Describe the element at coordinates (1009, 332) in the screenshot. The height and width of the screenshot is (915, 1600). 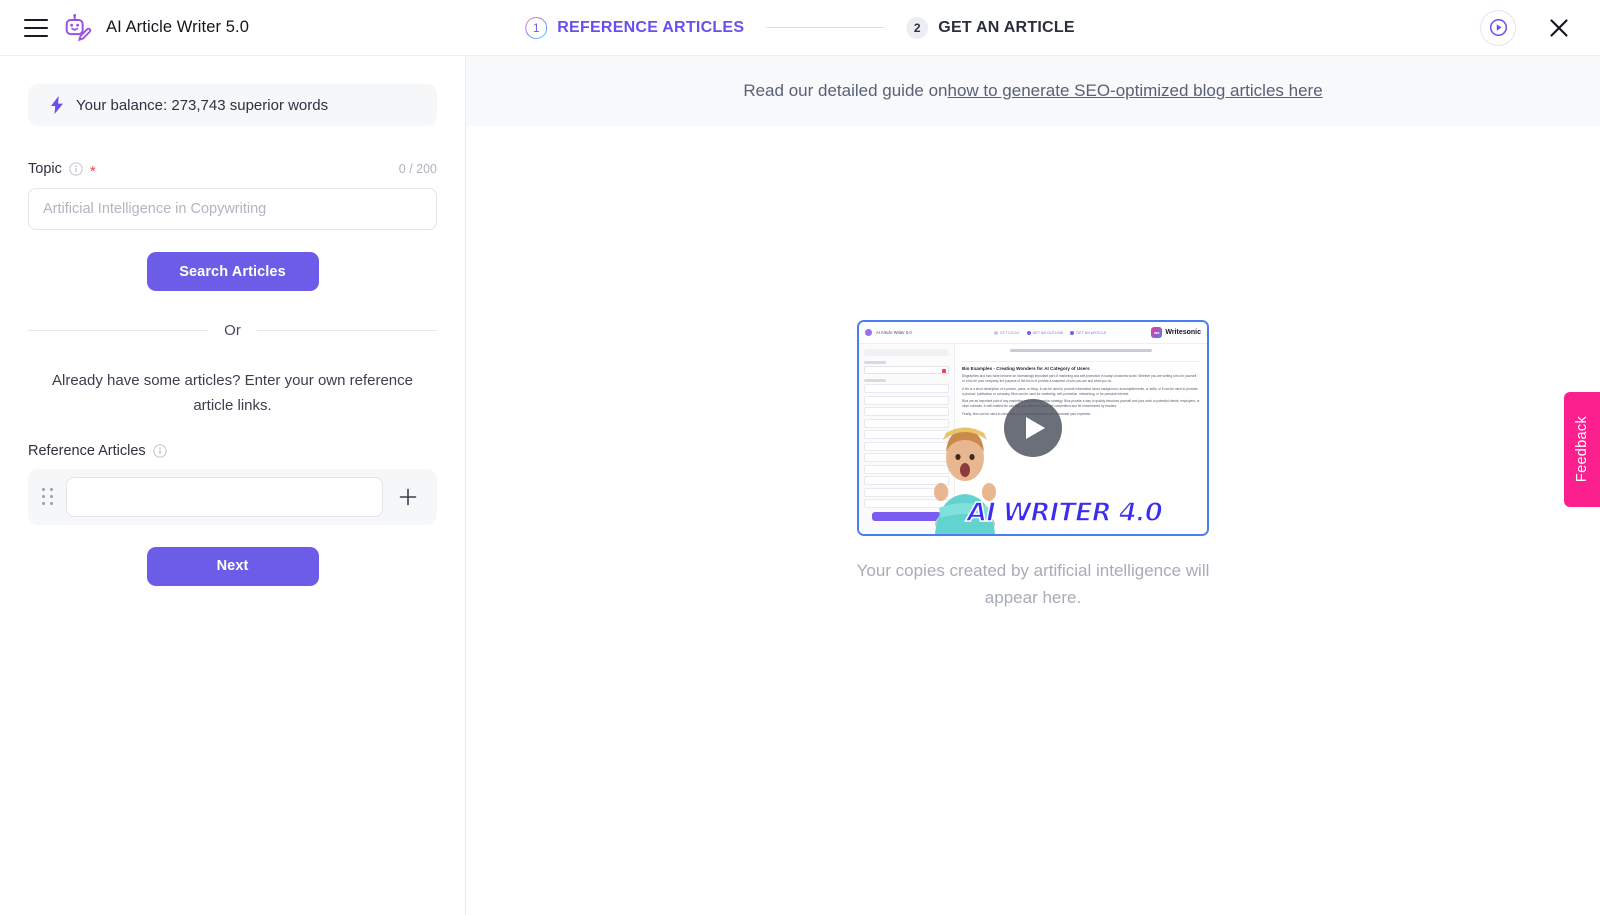
I see `mini-step-label: GET IDEAS` at that location.